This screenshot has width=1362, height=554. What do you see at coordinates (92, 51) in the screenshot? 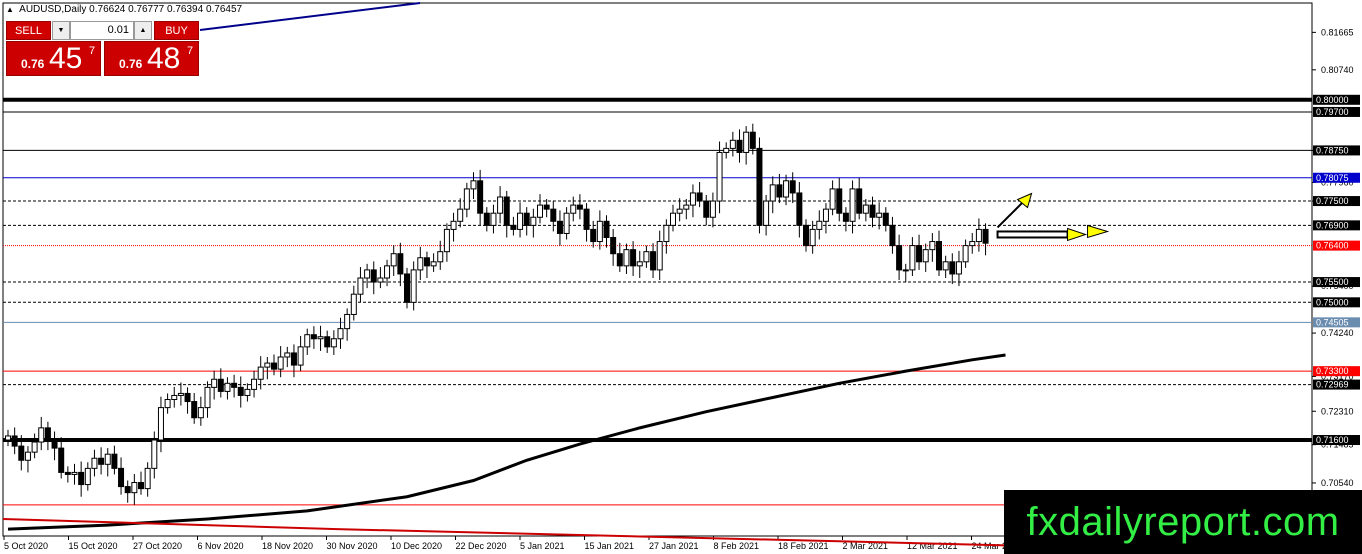
I see `sell-price-sup: 7` at bounding box center [92, 51].